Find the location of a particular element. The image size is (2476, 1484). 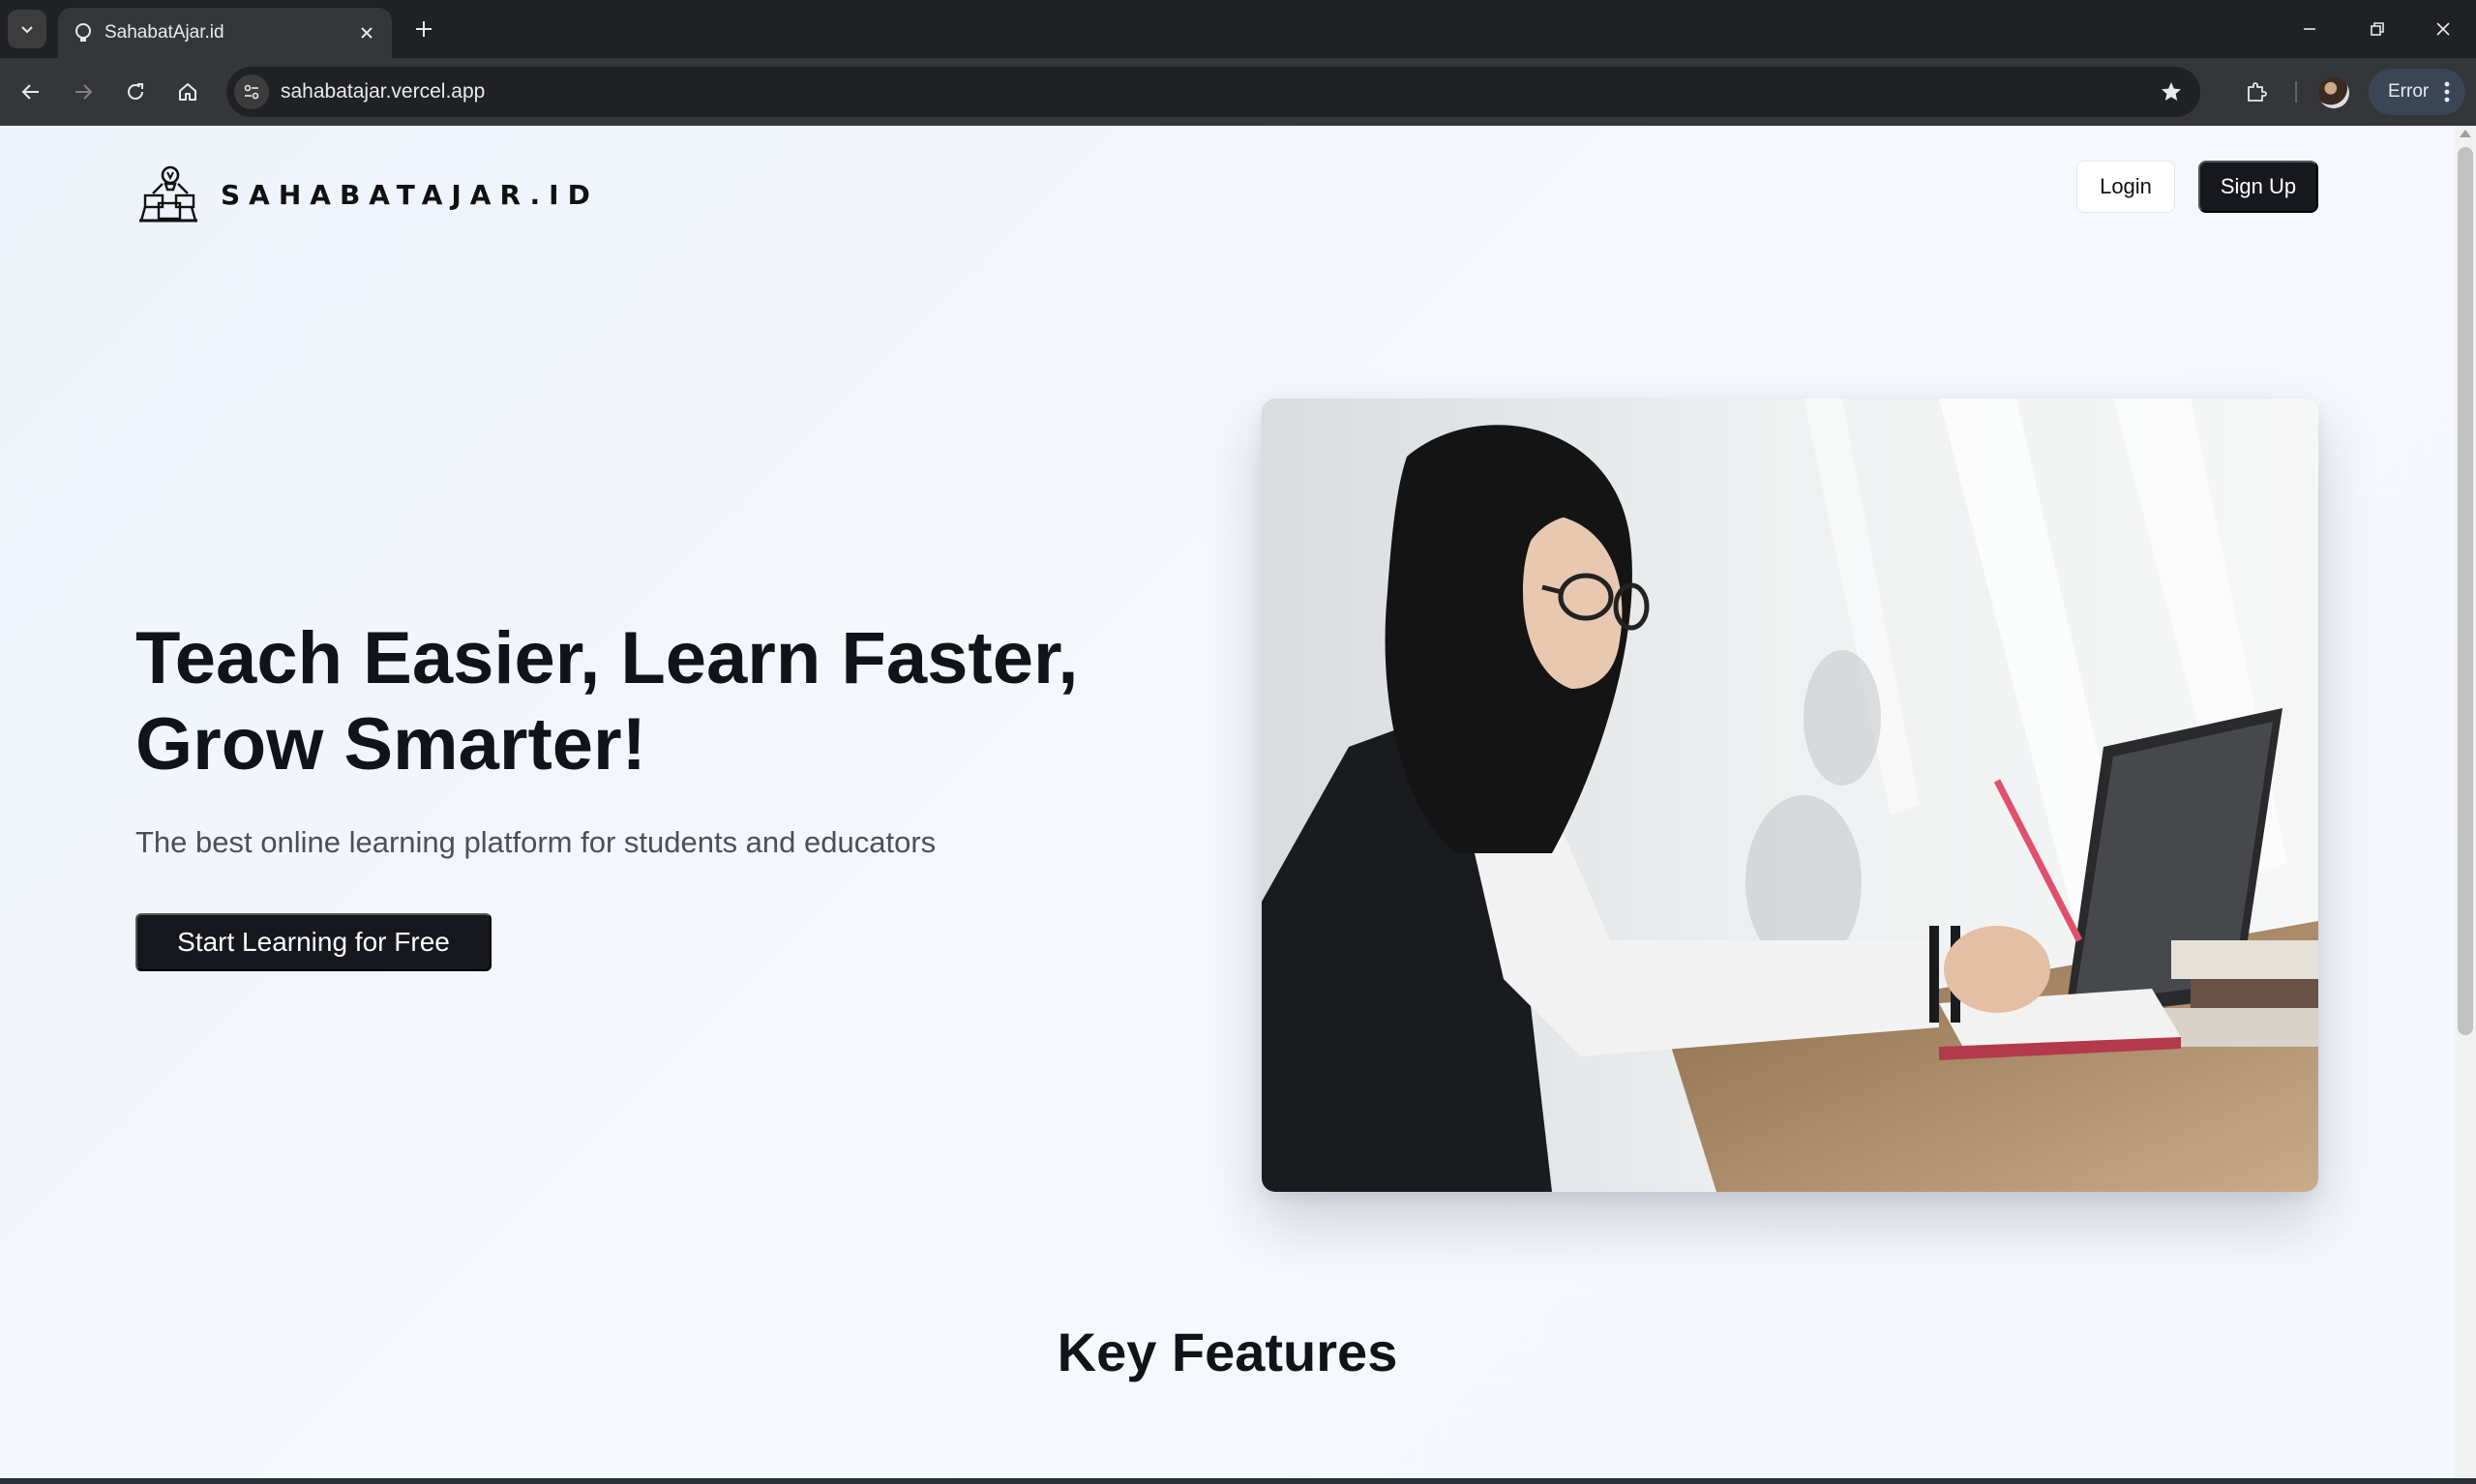

address-bar: sahabatajar.vercel.app is located at coordinates (1213, 92).